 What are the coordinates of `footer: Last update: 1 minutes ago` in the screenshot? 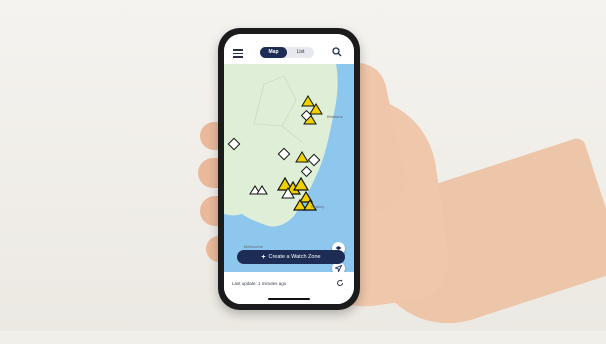 It's located at (289, 288).